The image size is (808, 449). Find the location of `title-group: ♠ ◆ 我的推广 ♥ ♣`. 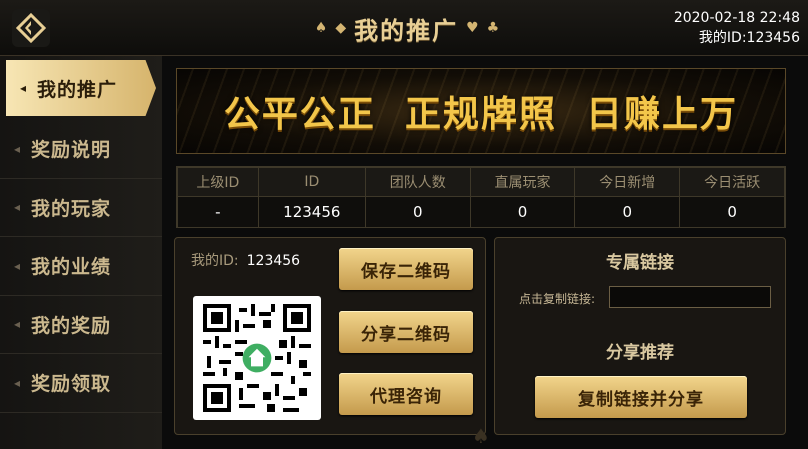

title-group: ♠ ◆ 我的推广 ♥ ♣ is located at coordinates (407, 28).